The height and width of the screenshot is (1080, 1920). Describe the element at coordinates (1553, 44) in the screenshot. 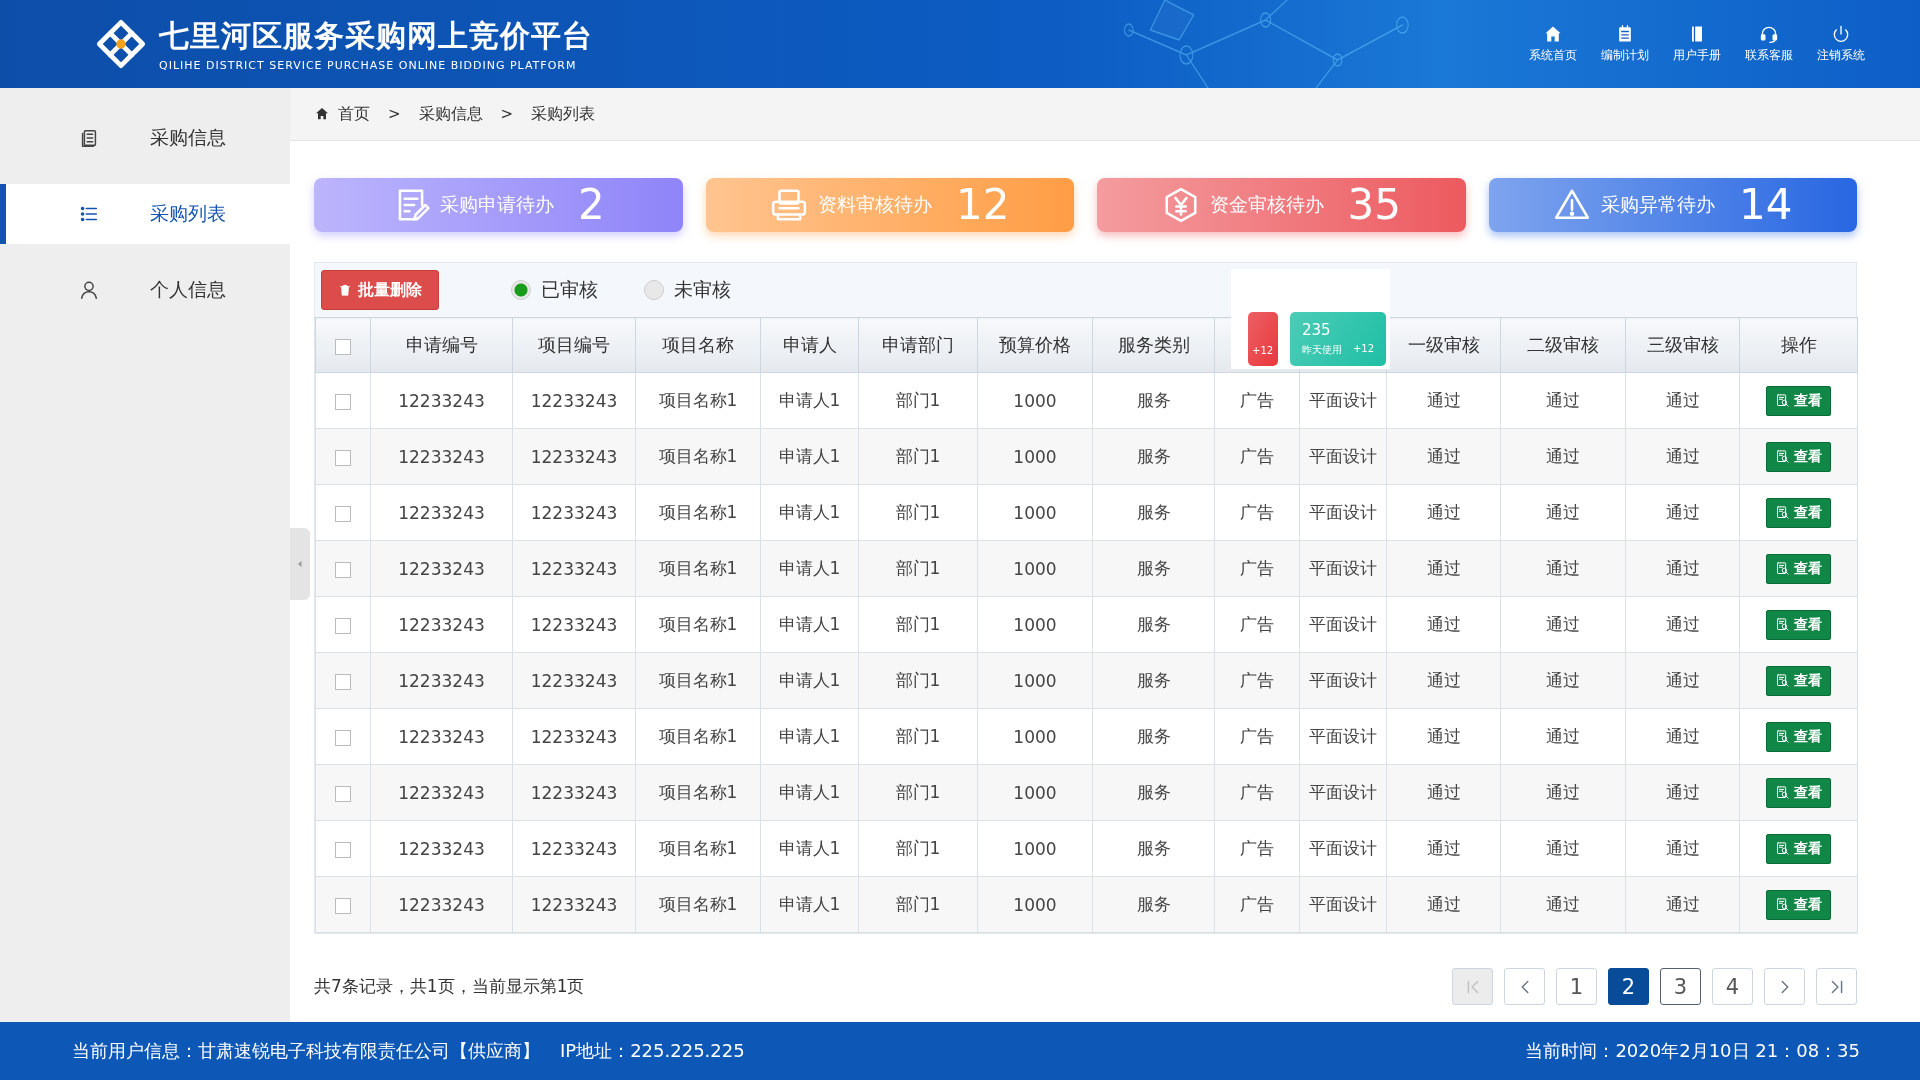

I see `nav-link: 系统首页` at that location.